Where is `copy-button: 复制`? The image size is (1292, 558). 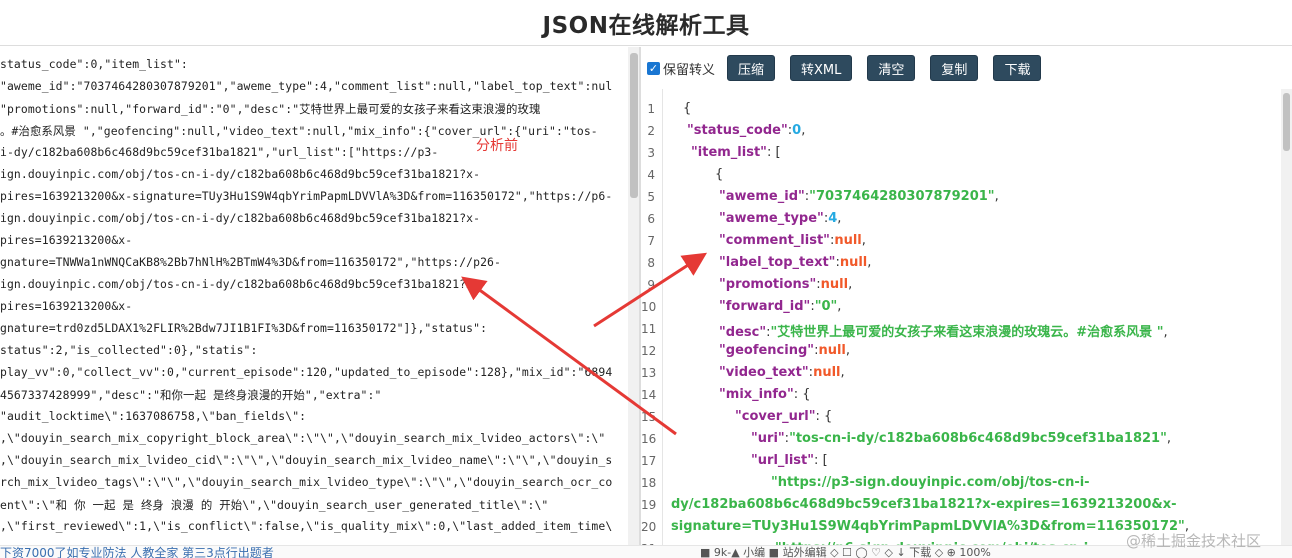 copy-button: 复制 is located at coordinates (954, 68).